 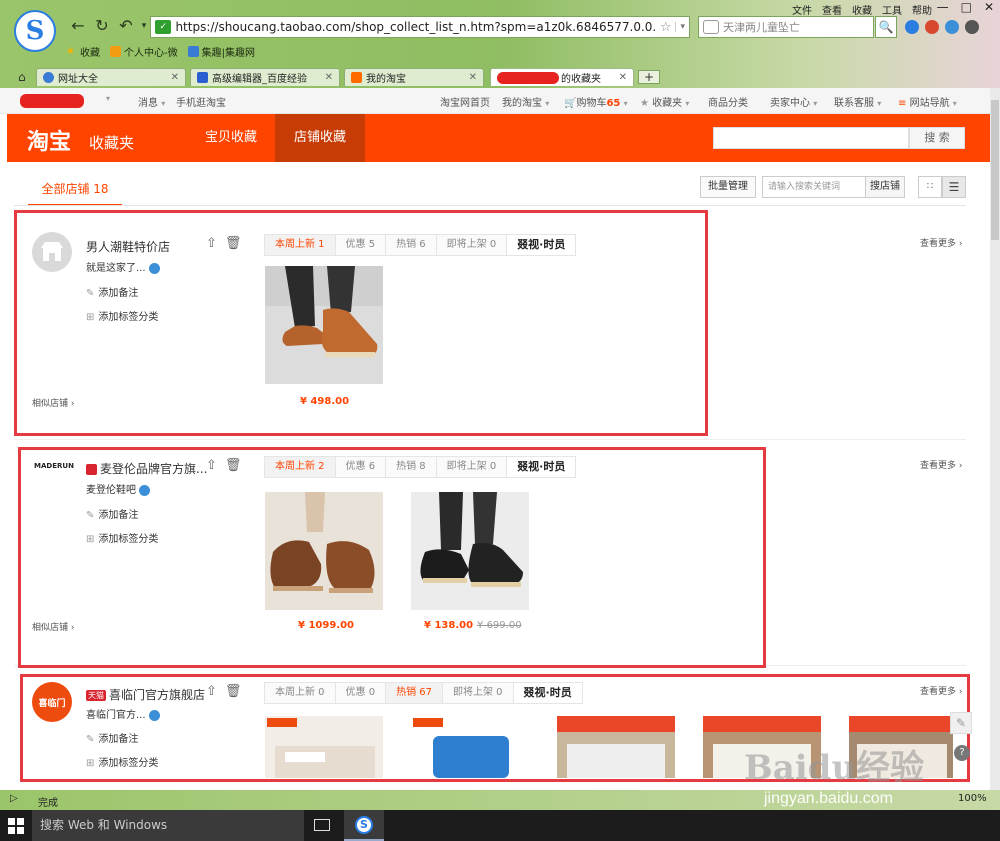 I want to click on secure-lock-icon: ✓, so click(x=163, y=27).